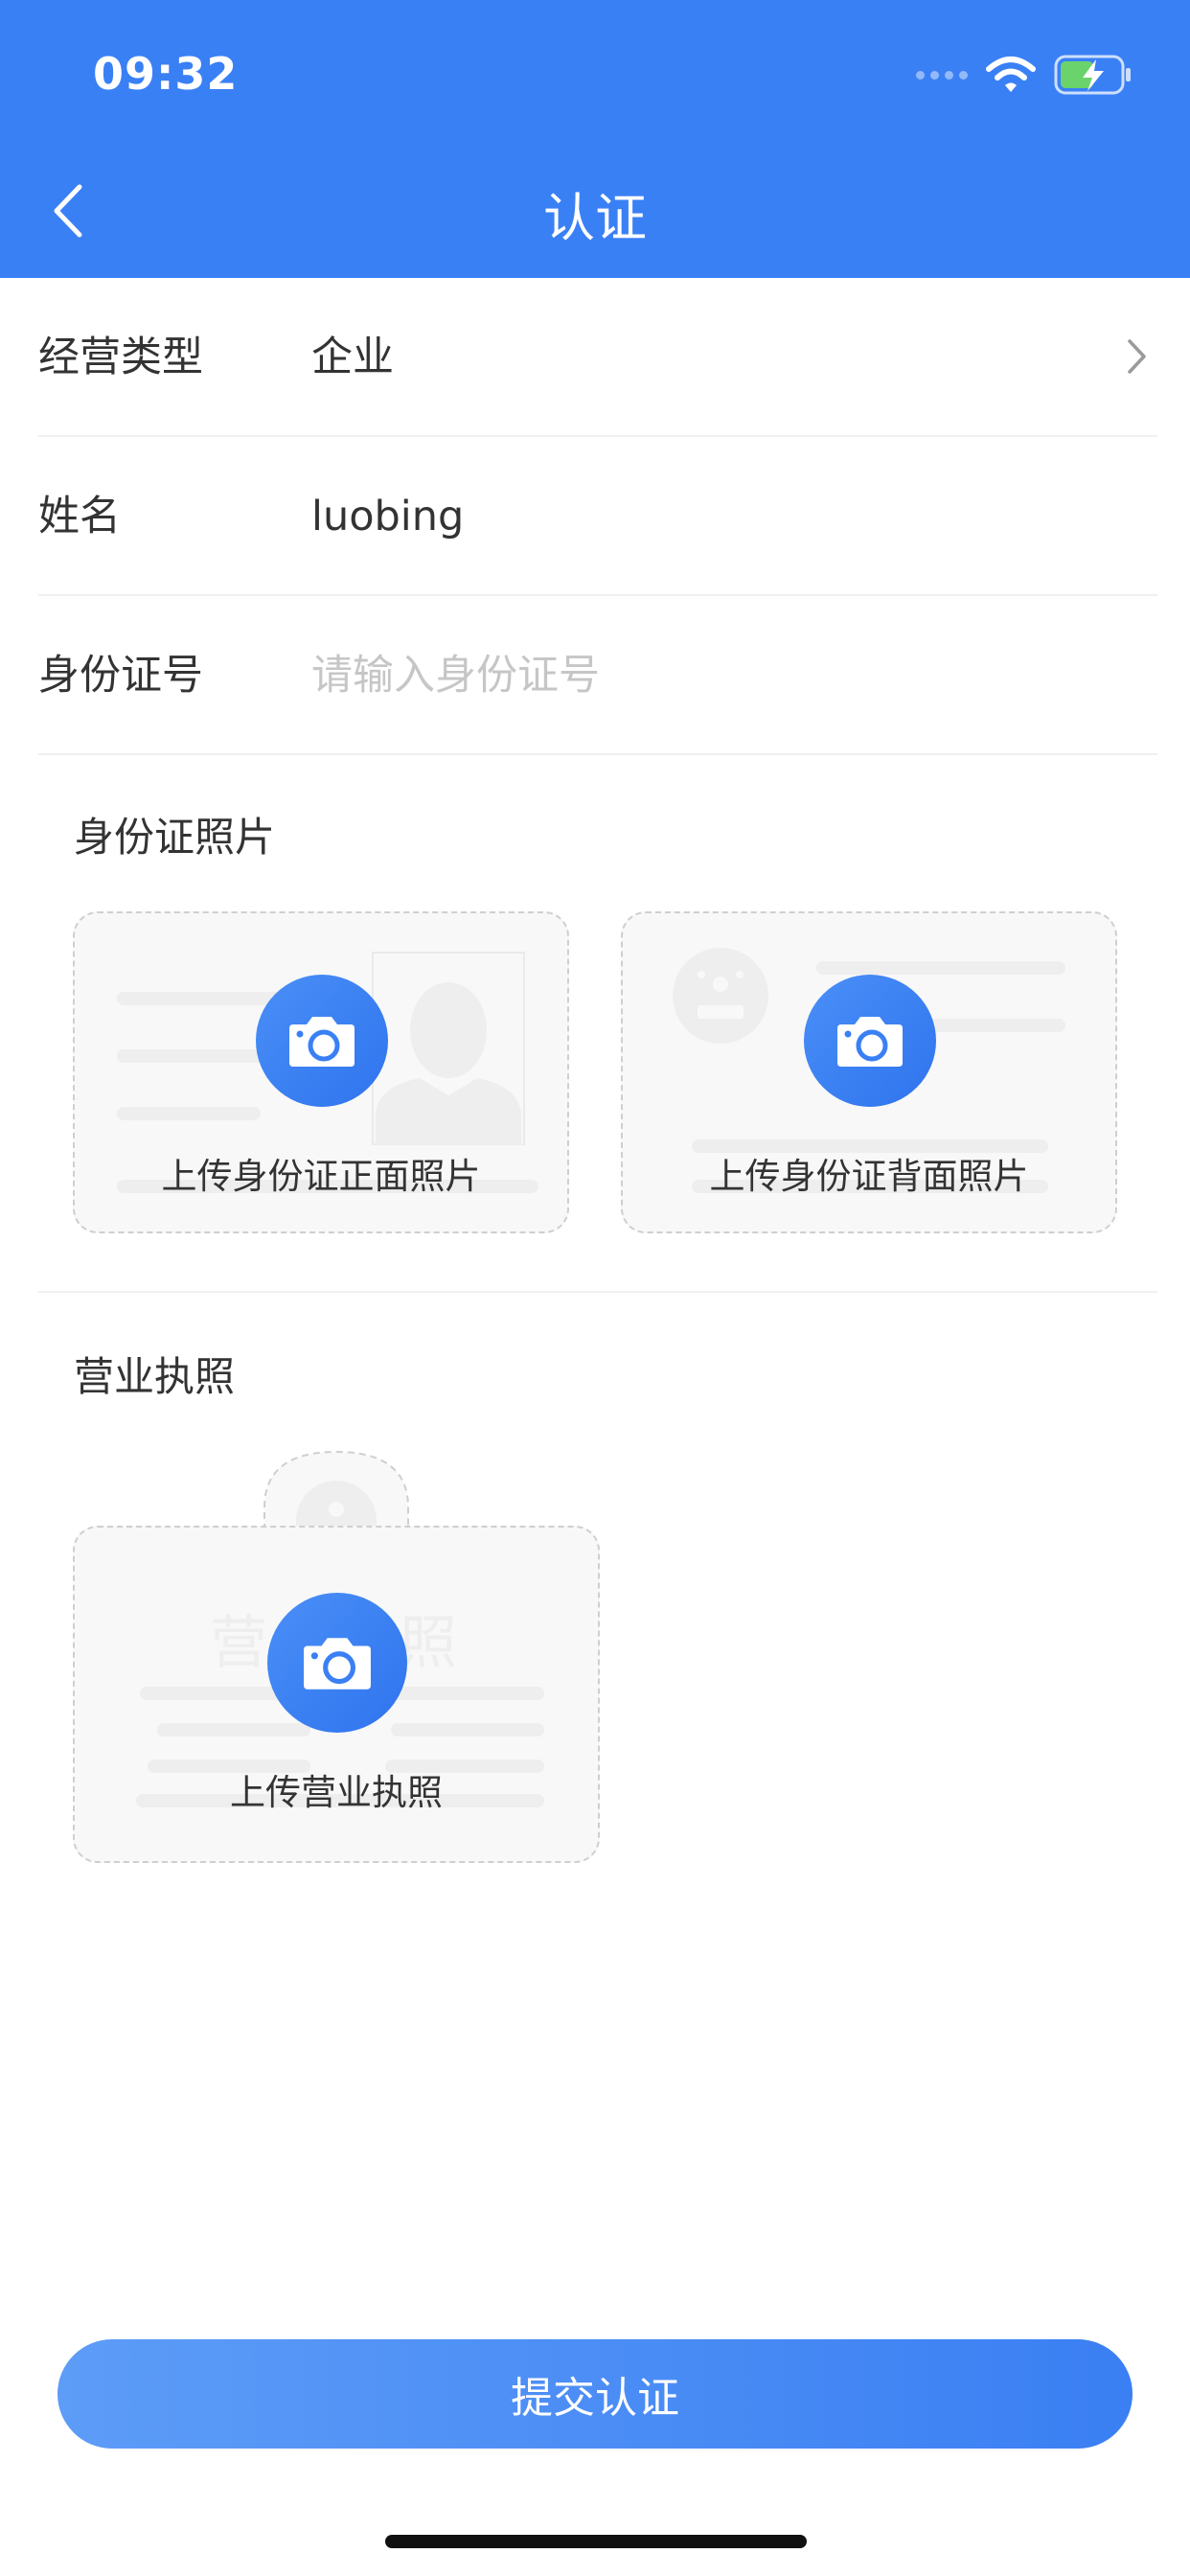 The image size is (1190, 2576). I want to click on id-front-upload-label: 上传身份证正面照片, so click(321, 1176).